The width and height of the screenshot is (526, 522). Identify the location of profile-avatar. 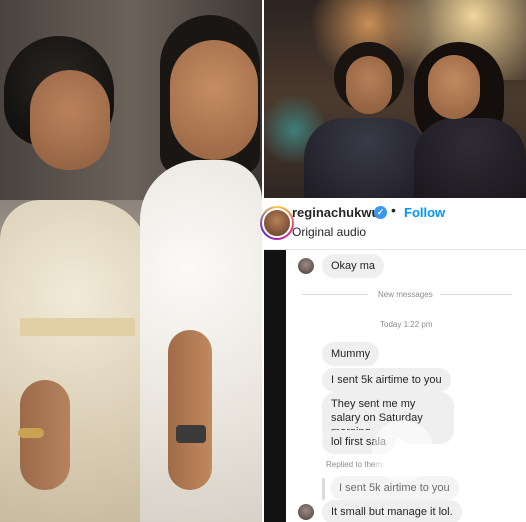
(277, 223).